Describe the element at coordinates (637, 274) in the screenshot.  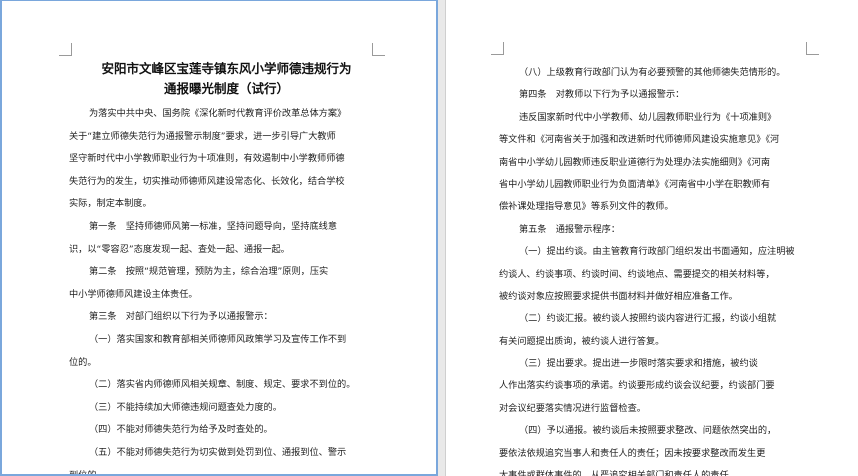
I see `text-line: 约谈人、约谈事项、约谈时间、约谈地点、需要提交的相关材料等，` at that location.